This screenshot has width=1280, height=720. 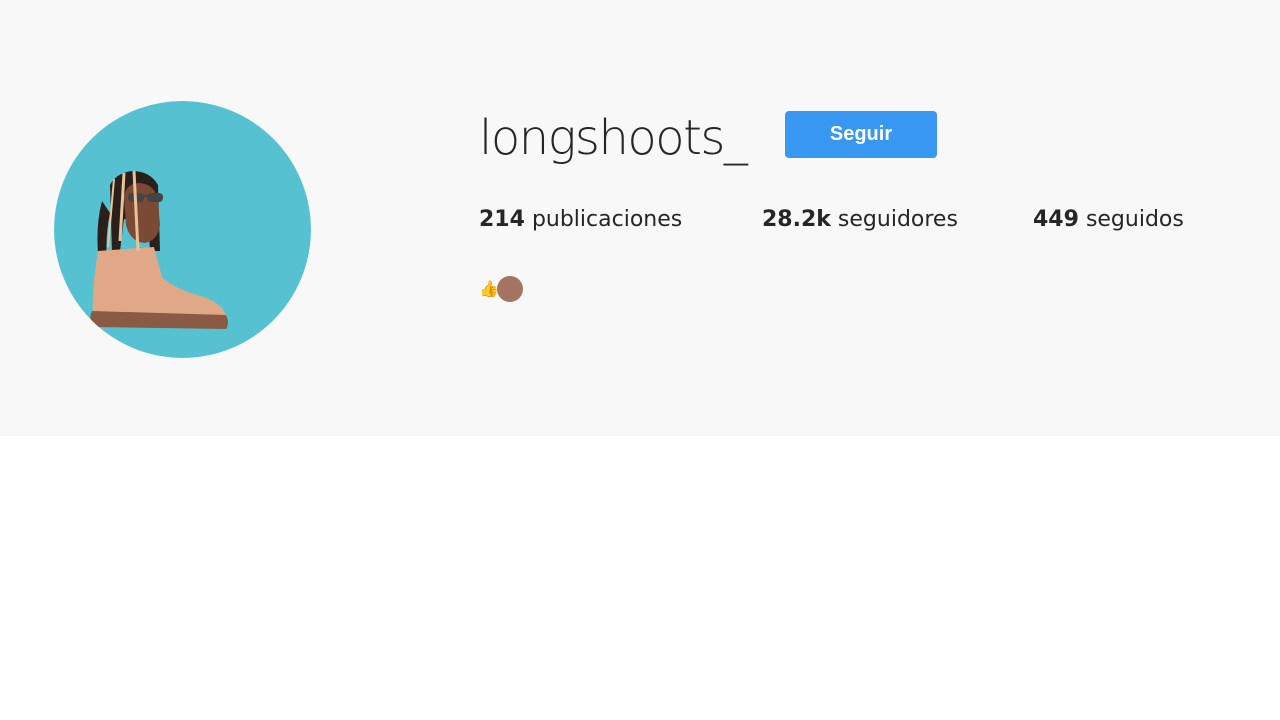 I want to click on following-count-stat: 449 seguidos, so click(x=1108, y=220).